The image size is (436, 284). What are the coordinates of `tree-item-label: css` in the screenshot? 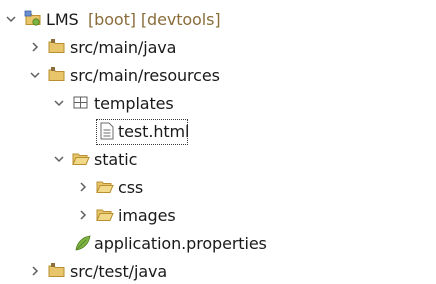 It's located at (131, 187).